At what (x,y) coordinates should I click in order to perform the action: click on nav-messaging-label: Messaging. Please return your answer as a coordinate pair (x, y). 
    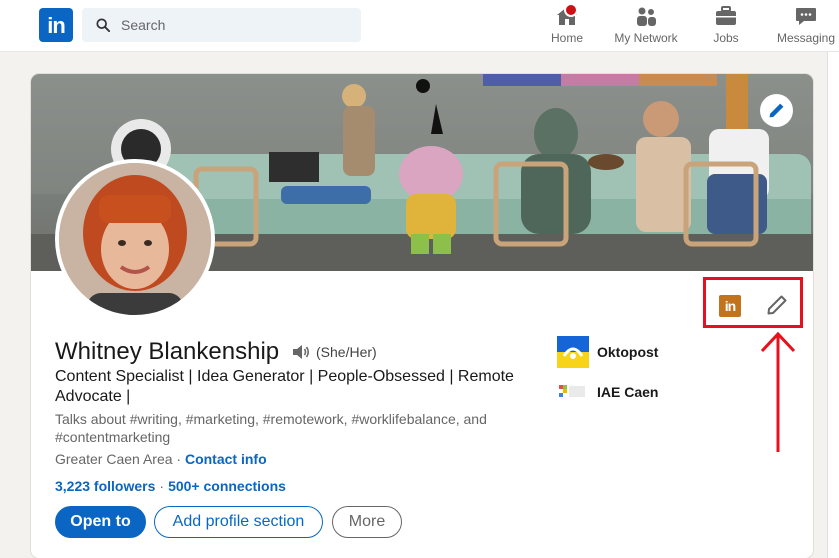
    Looking at the image, I should click on (806, 38).